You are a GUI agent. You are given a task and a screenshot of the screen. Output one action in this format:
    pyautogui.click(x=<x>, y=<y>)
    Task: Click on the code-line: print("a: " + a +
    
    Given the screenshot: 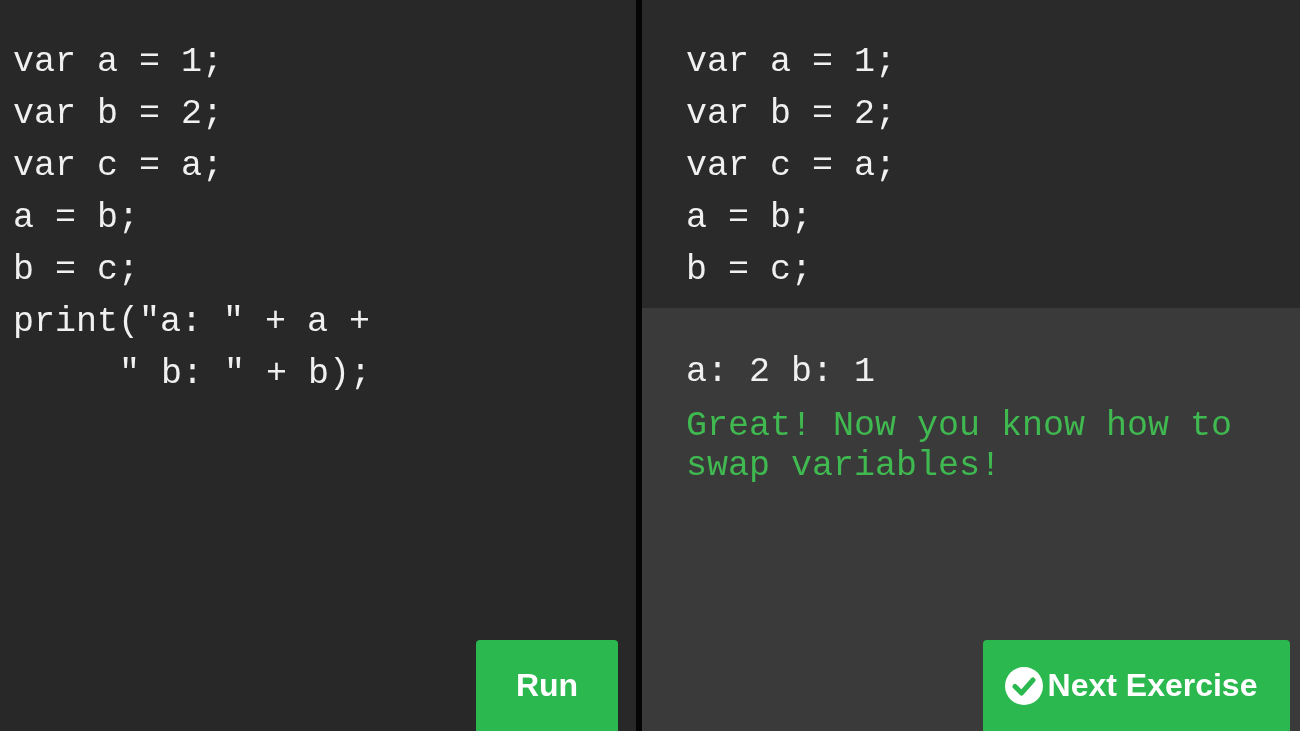 What is the action you would take?
    pyautogui.click(x=192, y=322)
    